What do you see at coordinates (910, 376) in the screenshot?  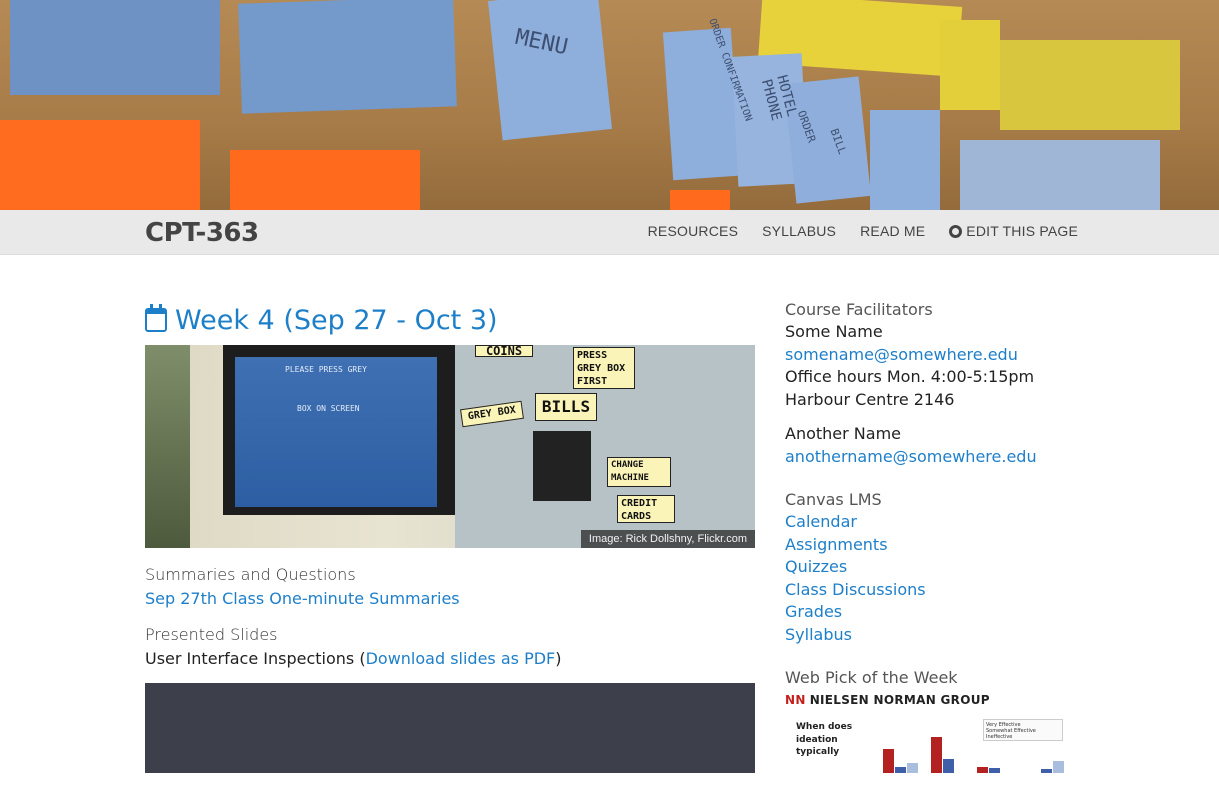 I see `office-hours: Office hours Mon. 4:00-5:15pm` at bounding box center [910, 376].